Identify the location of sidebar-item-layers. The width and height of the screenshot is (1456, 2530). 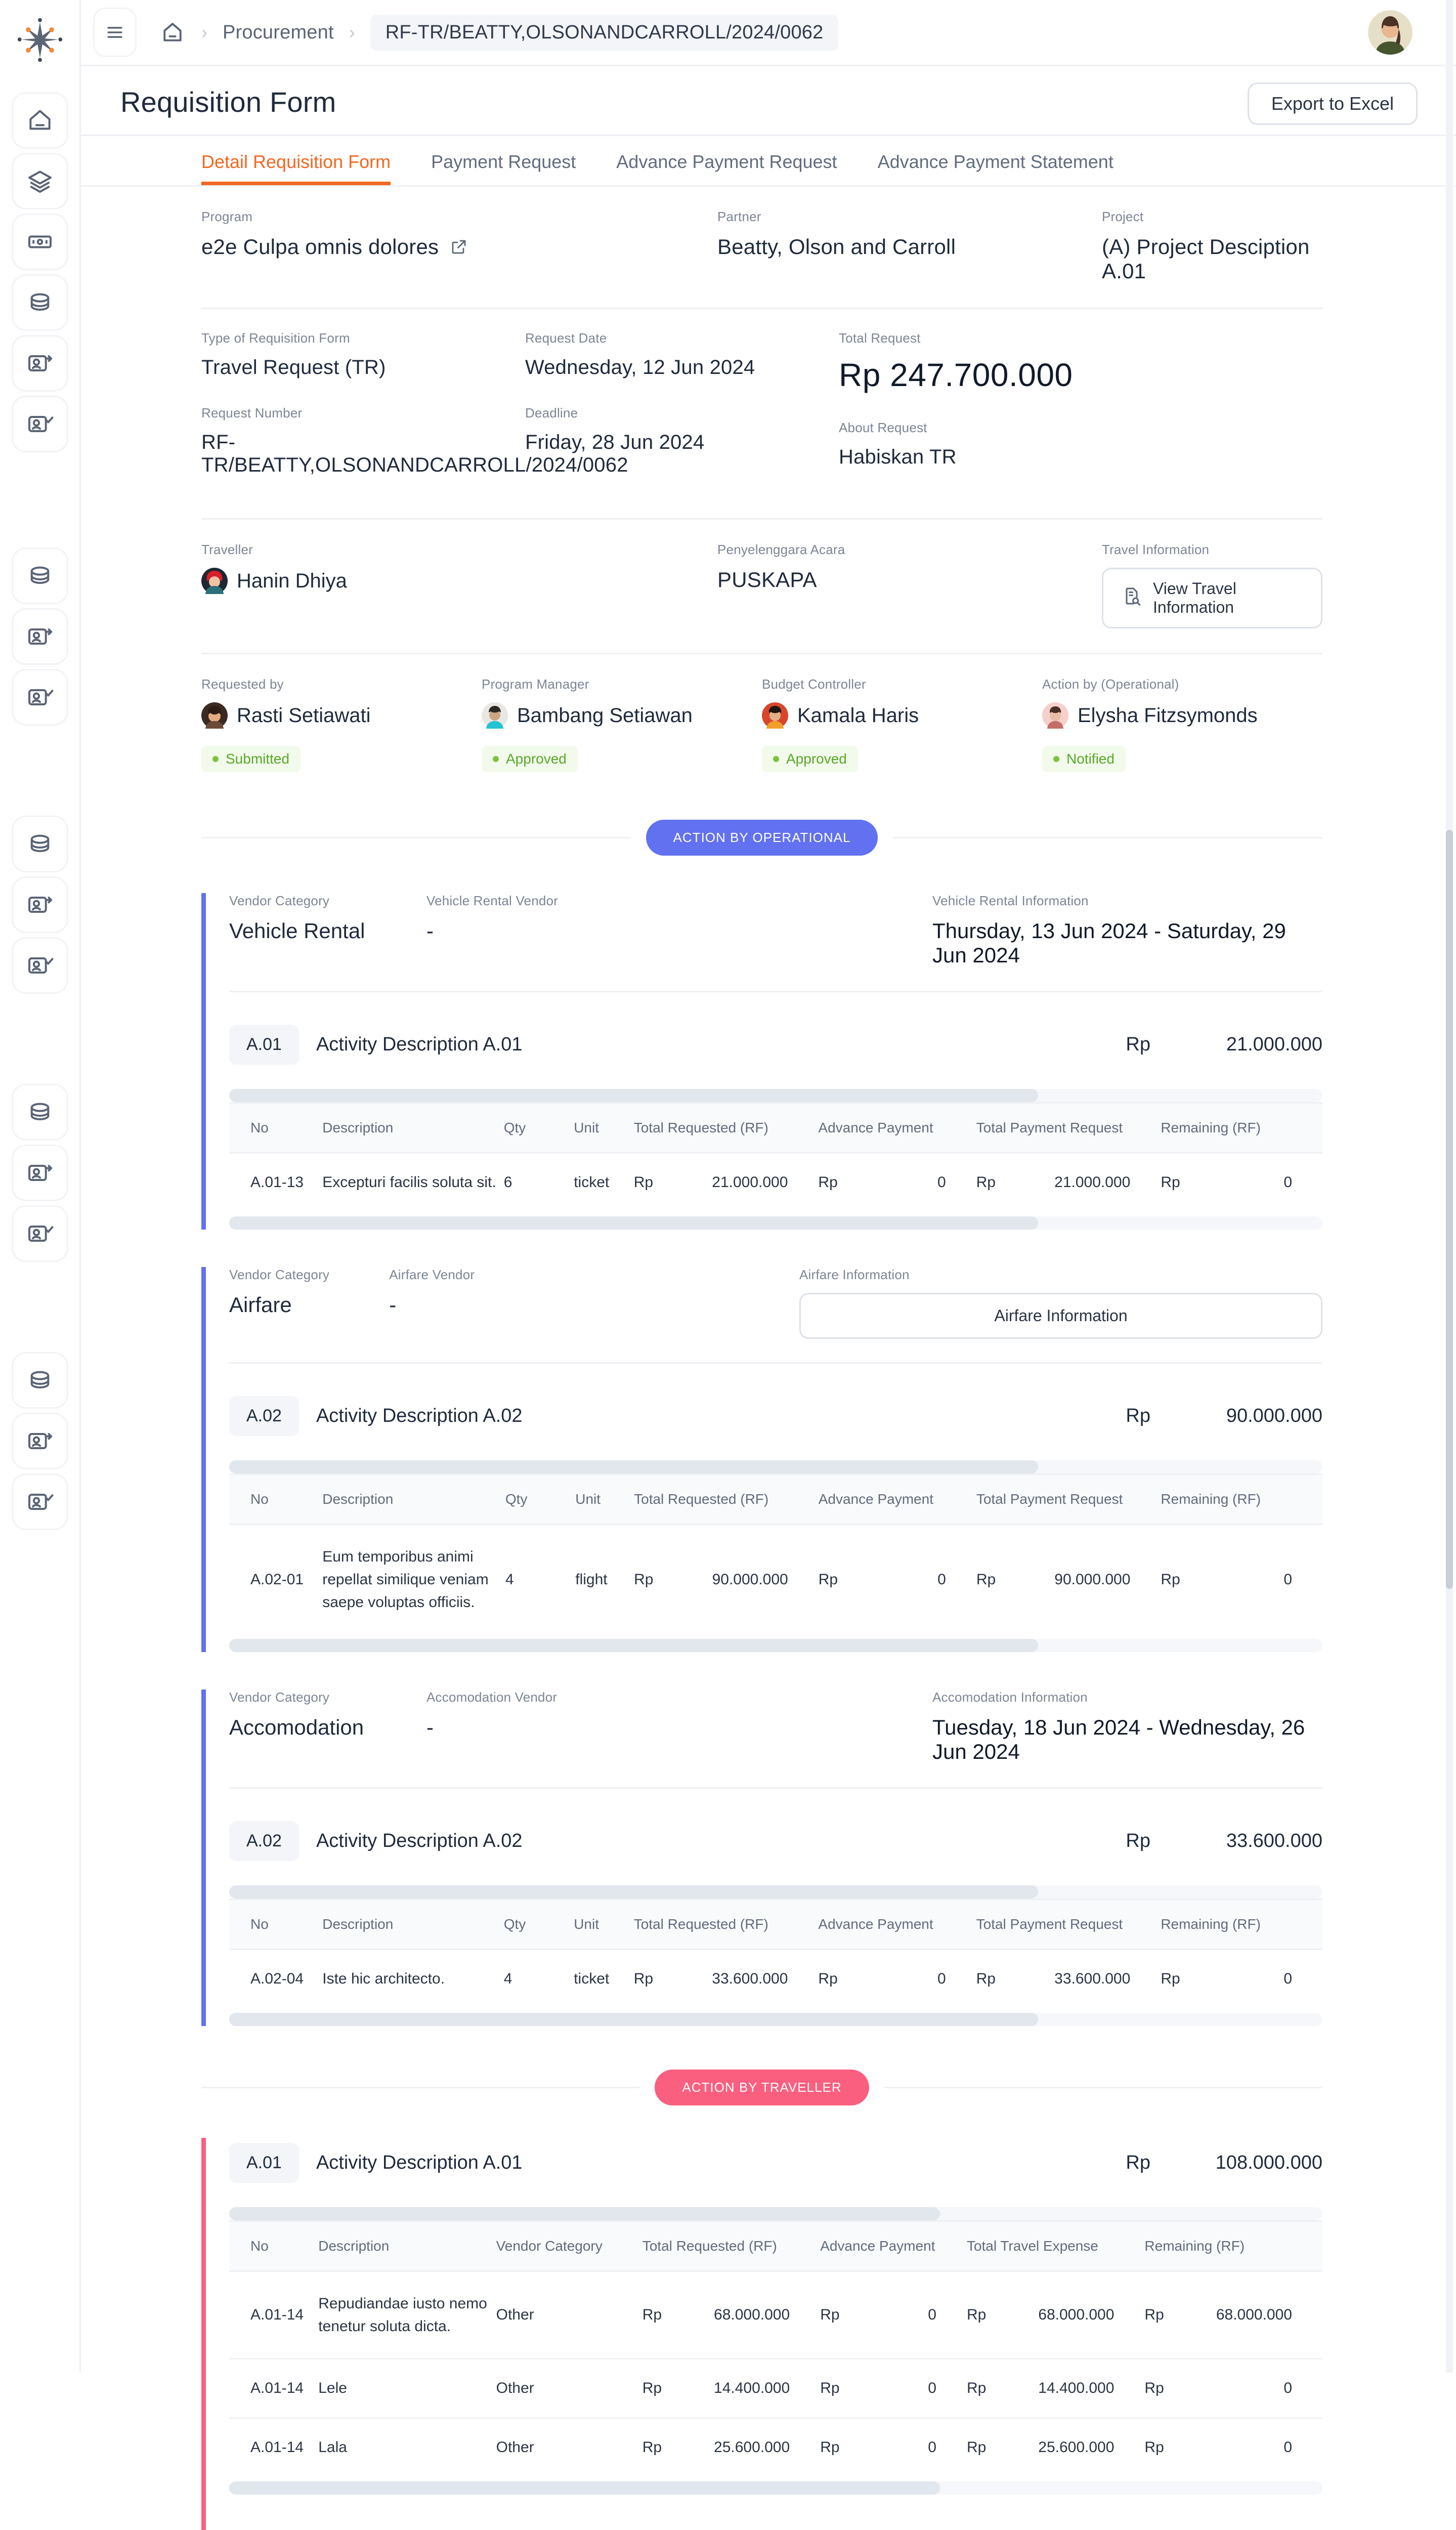
(40, 181).